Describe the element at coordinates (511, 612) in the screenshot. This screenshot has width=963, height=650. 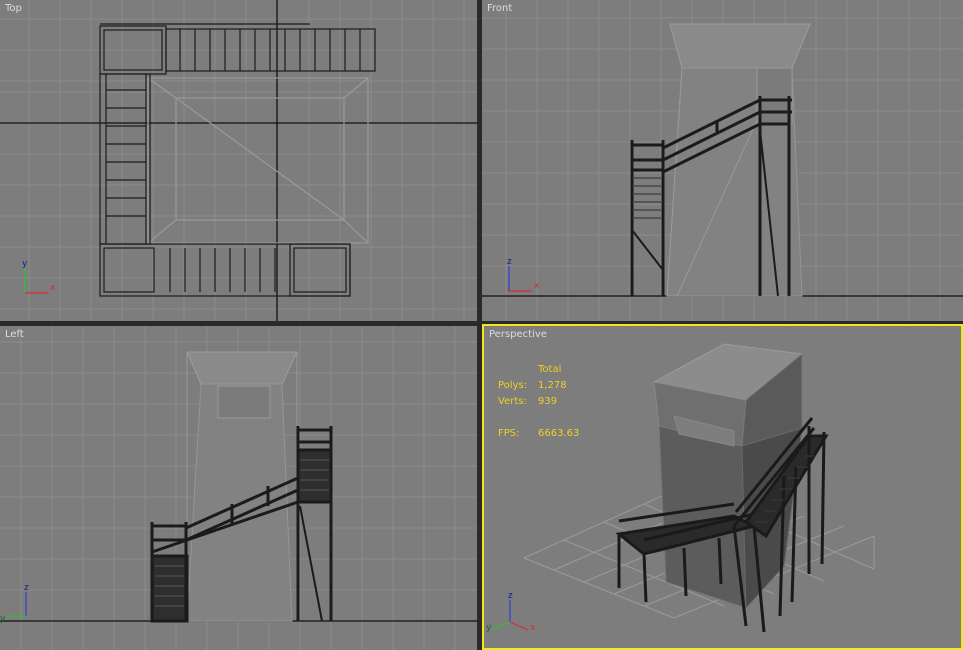
I see `perspective-axis-tripod: z y x` at that location.